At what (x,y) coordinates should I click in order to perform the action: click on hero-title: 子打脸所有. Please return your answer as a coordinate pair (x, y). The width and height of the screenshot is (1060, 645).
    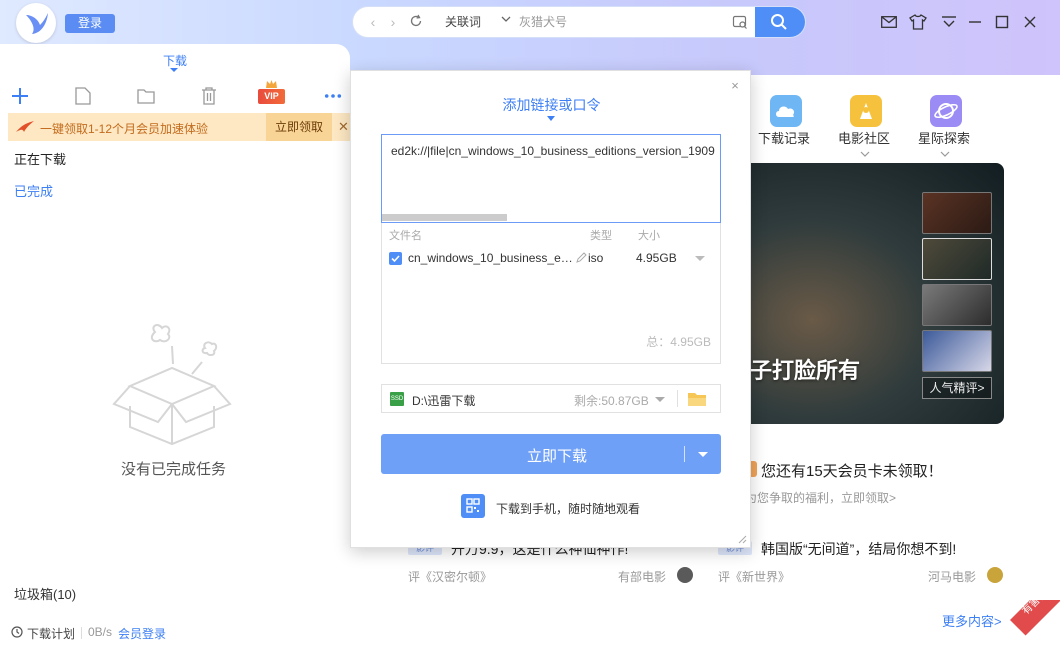
    Looking at the image, I should click on (805, 369).